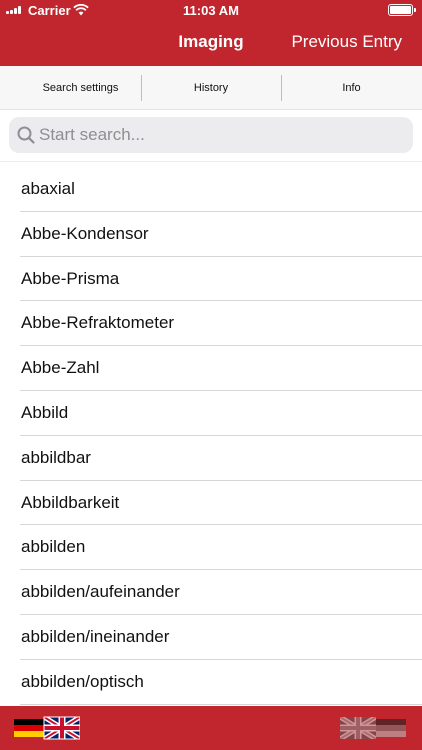  I want to click on page-title: Imaging, so click(211, 41).